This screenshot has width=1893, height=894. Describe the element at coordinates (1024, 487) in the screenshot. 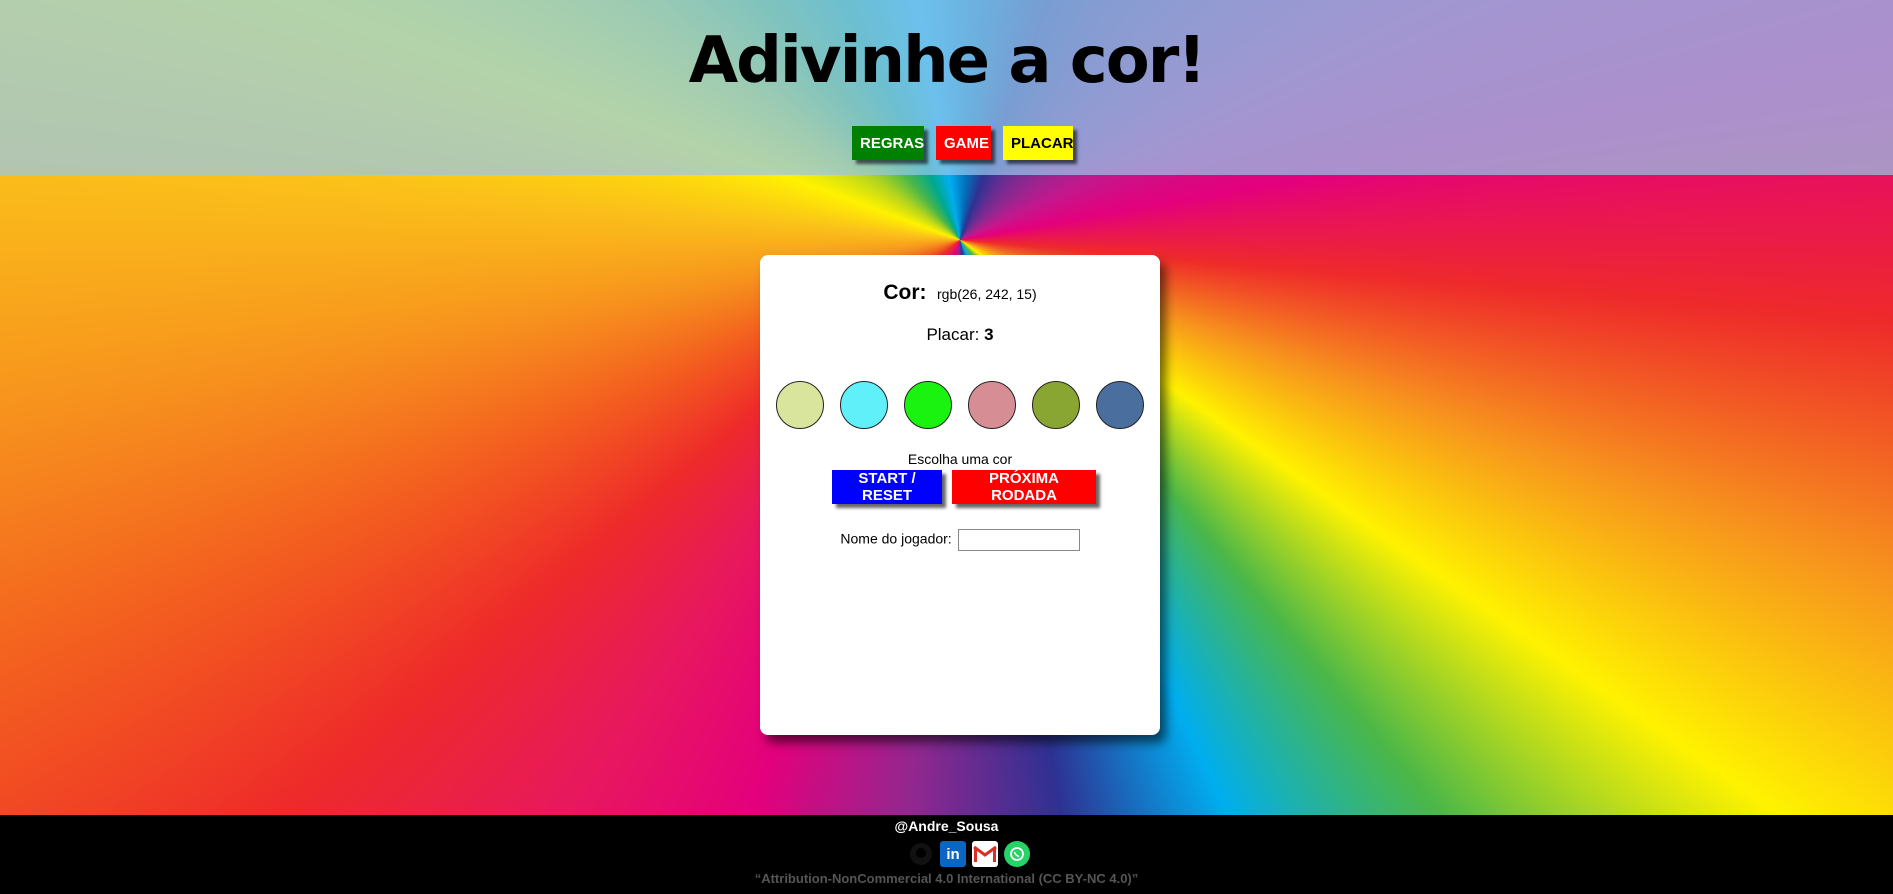

I see `next-round-button: PRÓXIMA RODADA` at that location.